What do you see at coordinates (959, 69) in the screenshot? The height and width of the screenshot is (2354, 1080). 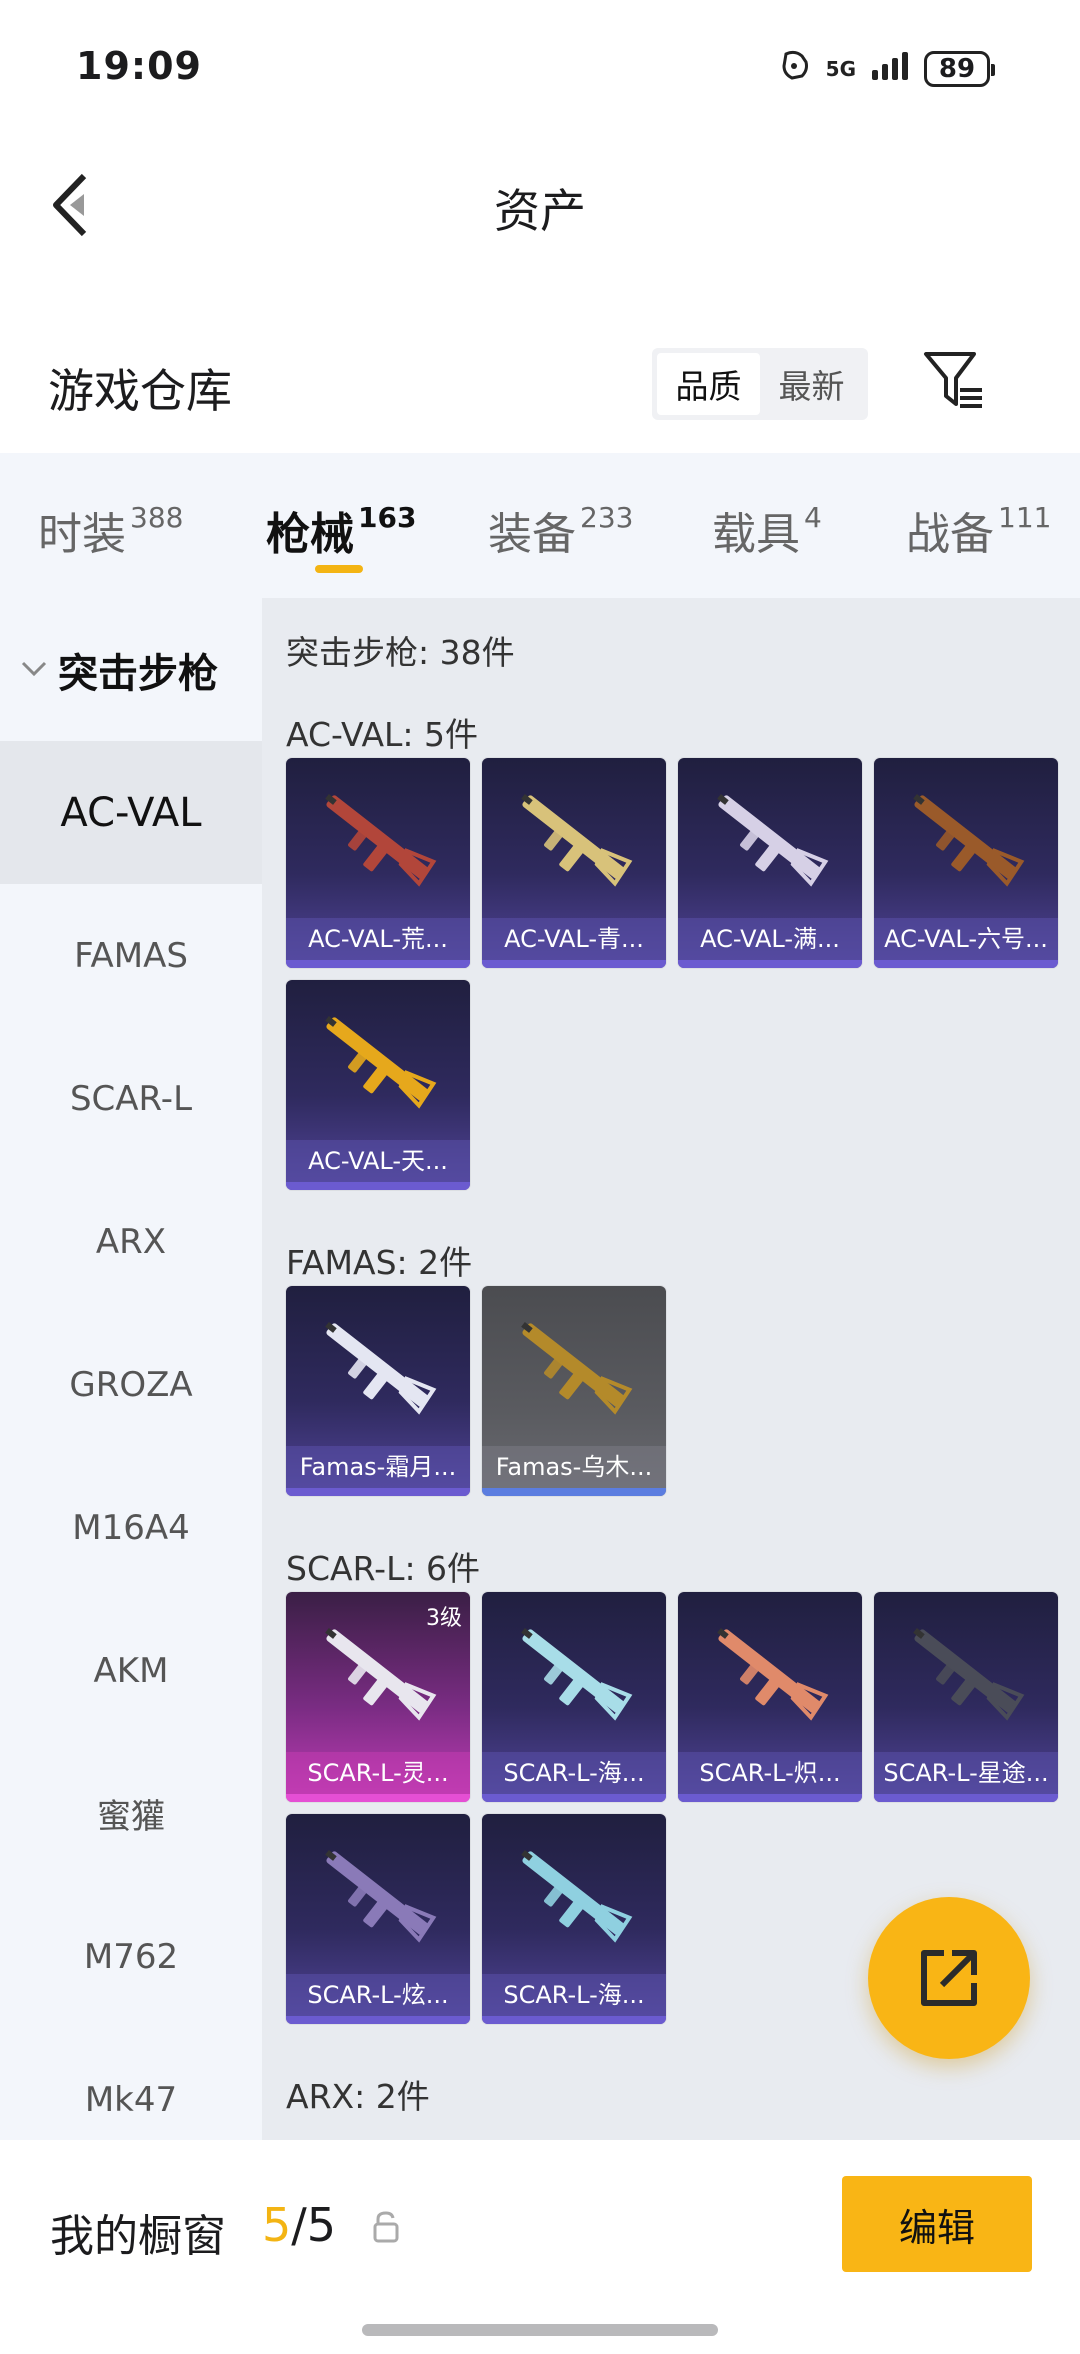 I see `battery-indicator: 89` at bounding box center [959, 69].